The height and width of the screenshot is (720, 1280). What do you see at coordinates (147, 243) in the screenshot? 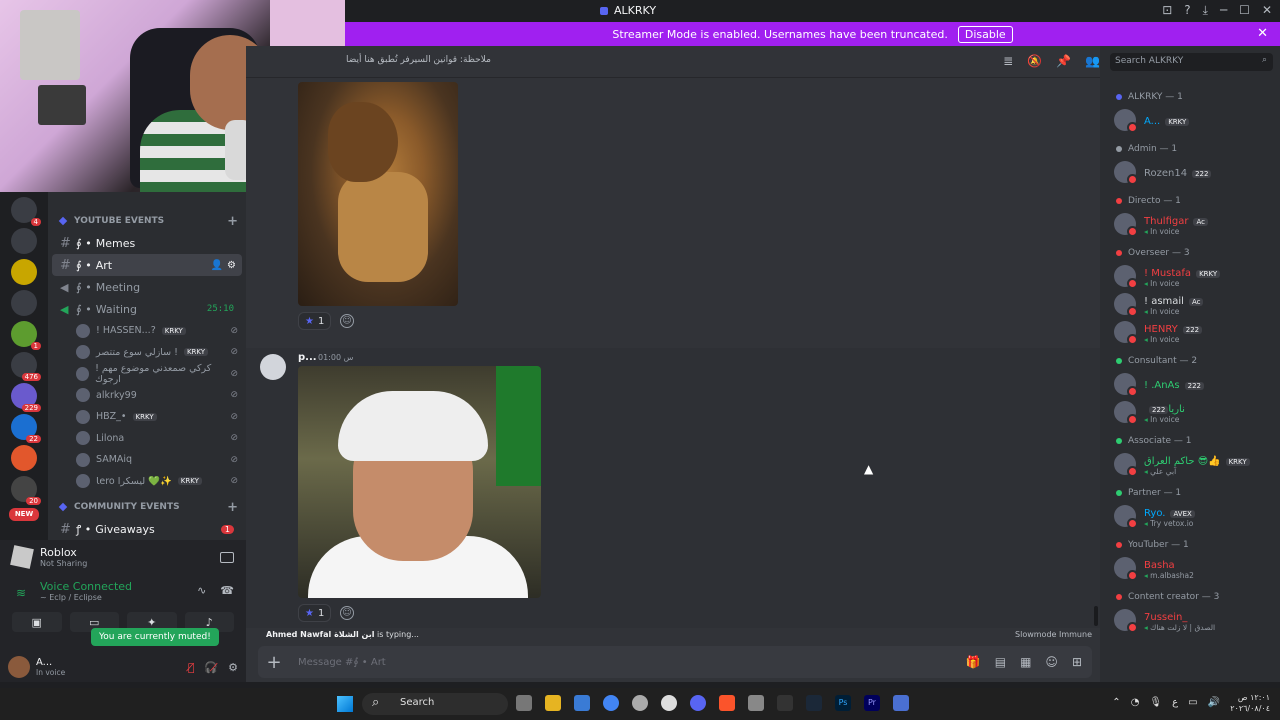
I see `channel-memes: # ∮ • Memes` at bounding box center [147, 243].